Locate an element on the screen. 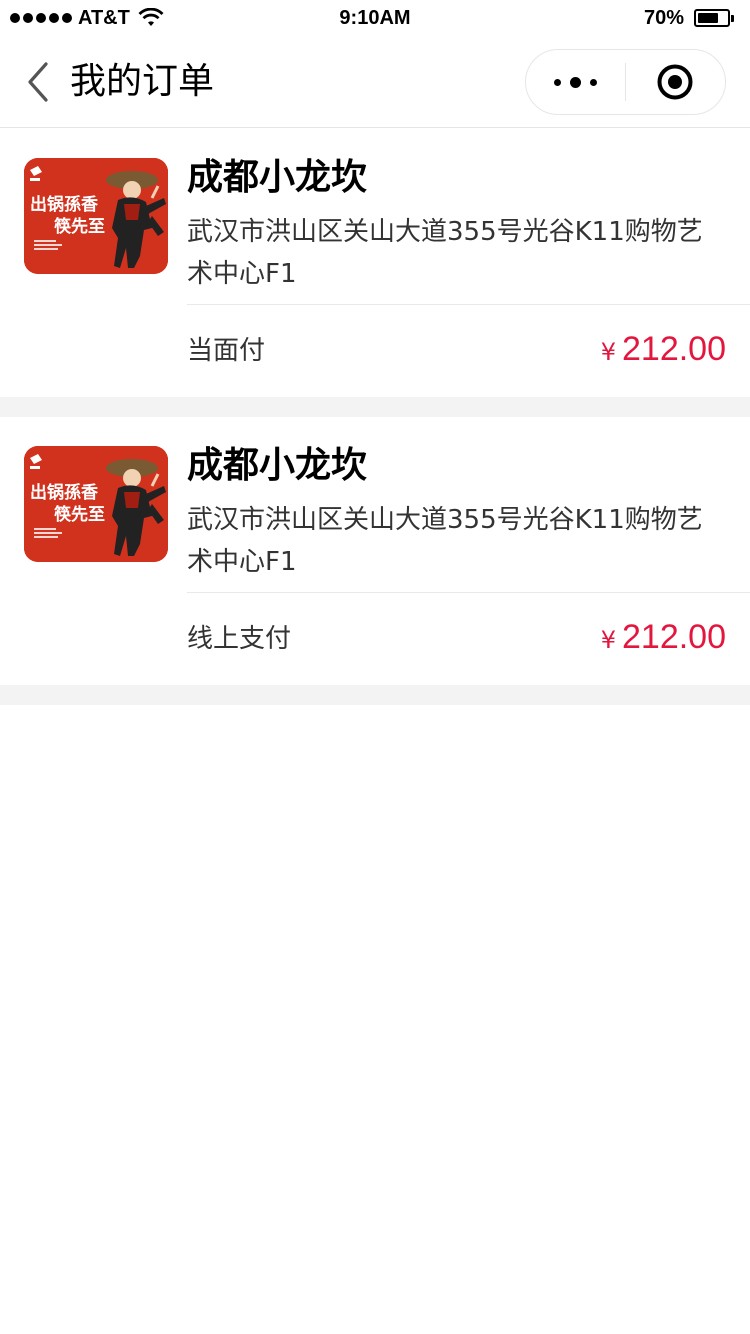  page-title: 我的订单 is located at coordinates (142, 81).